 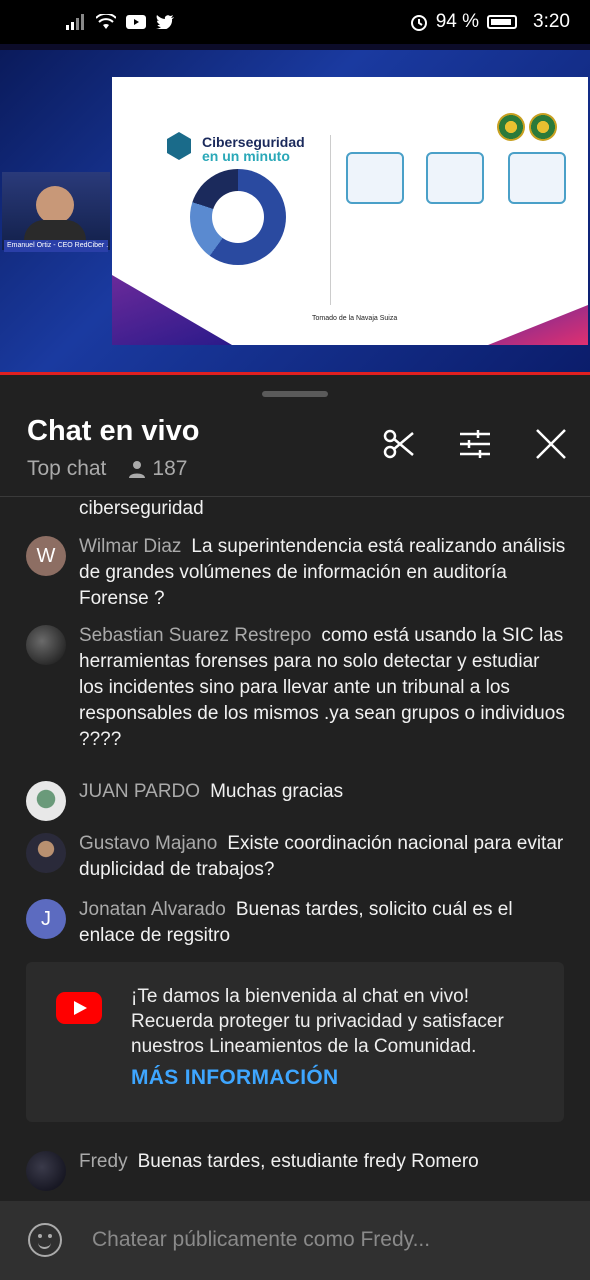 I want to click on slide-footer: Tomado de la Navaja Suiza, so click(x=355, y=318).